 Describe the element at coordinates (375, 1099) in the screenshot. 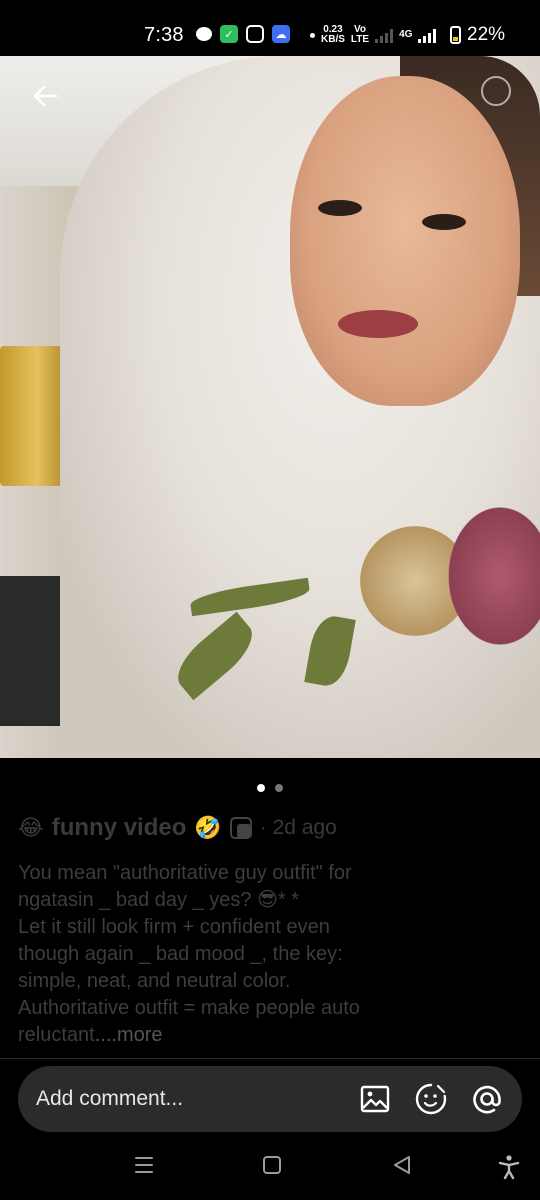

I see `image-icon` at that location.